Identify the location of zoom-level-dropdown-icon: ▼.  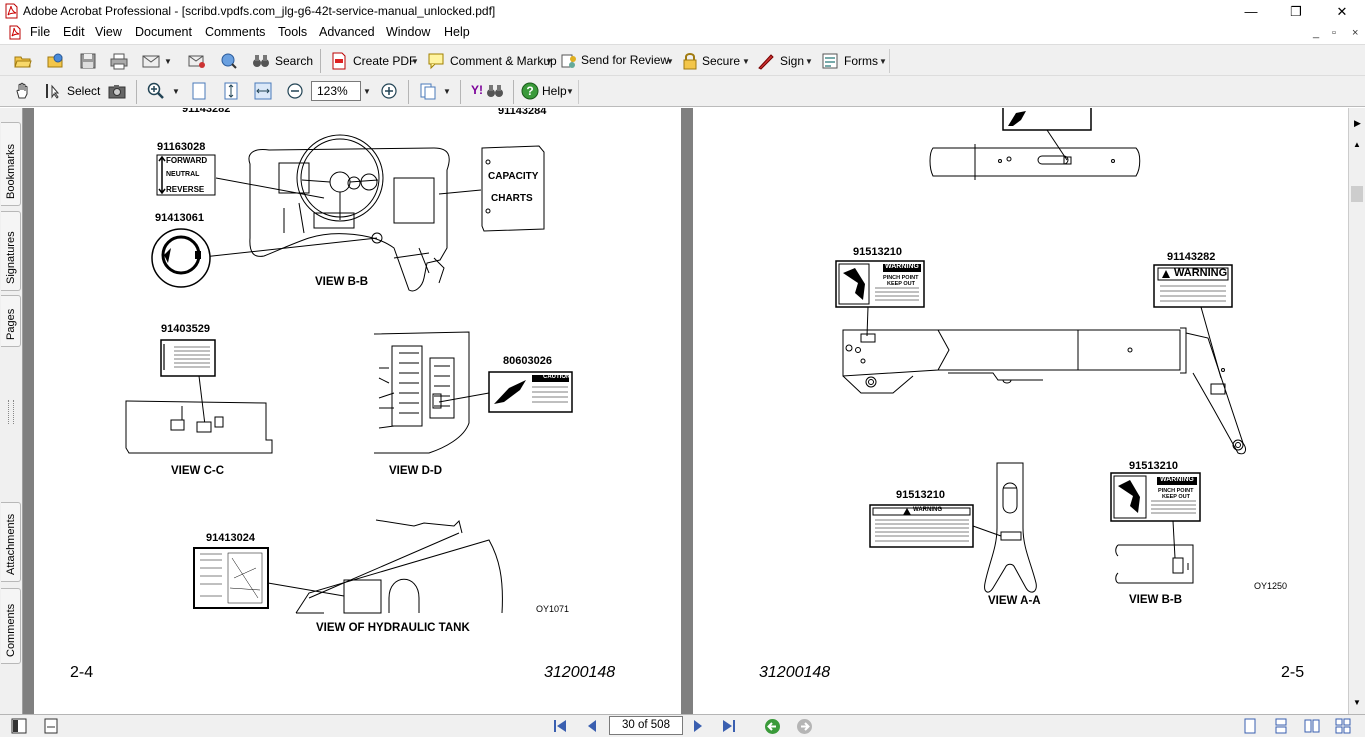
(367, 91).